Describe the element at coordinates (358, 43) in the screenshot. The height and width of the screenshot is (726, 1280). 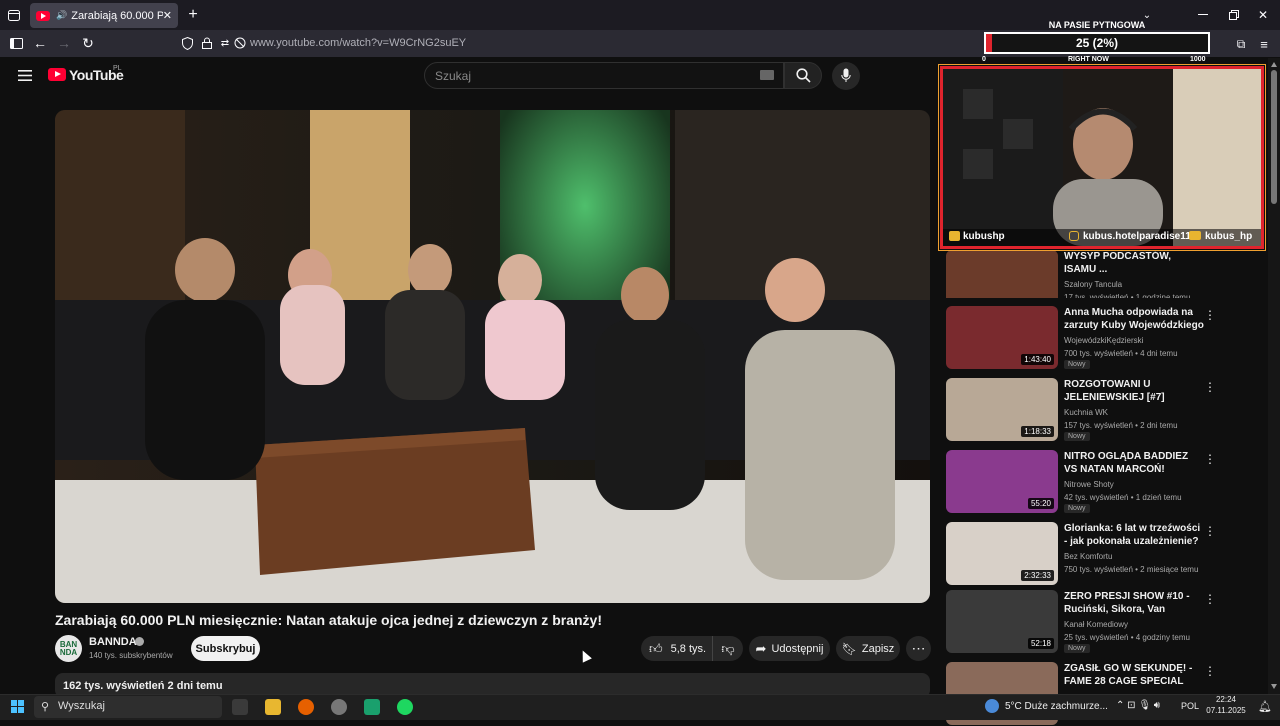
I see `url-bar: www.youtube.com/watch?v=W9CrNG2suEY` at that location.